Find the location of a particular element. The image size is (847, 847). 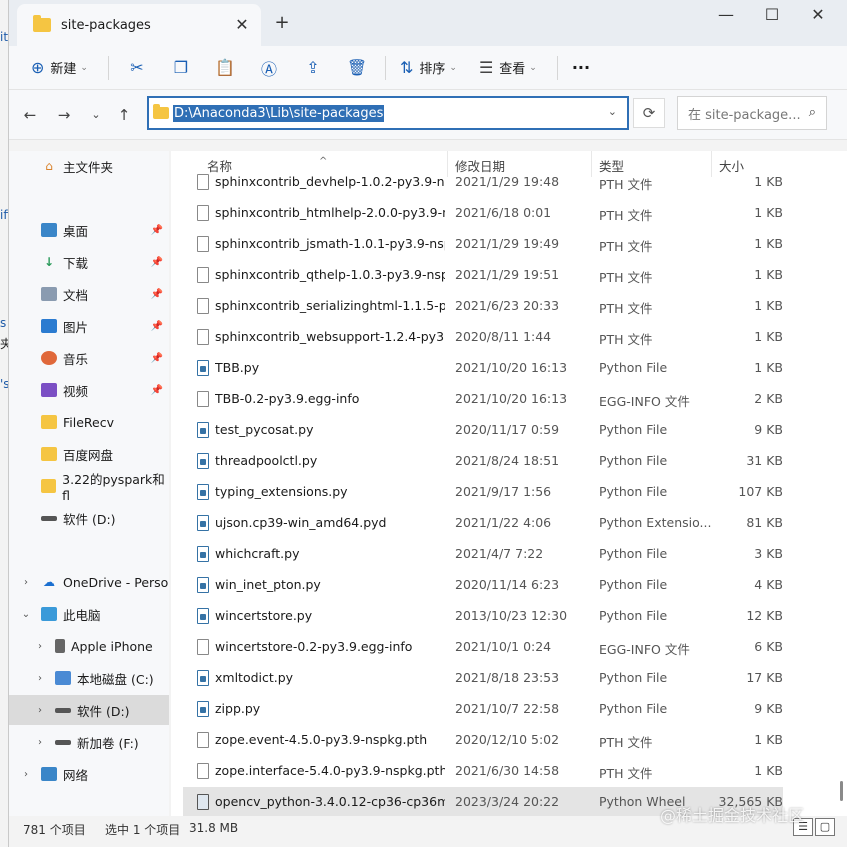

sidebar-item-documents: 文档 📌 is located at coordinates (89, 294).